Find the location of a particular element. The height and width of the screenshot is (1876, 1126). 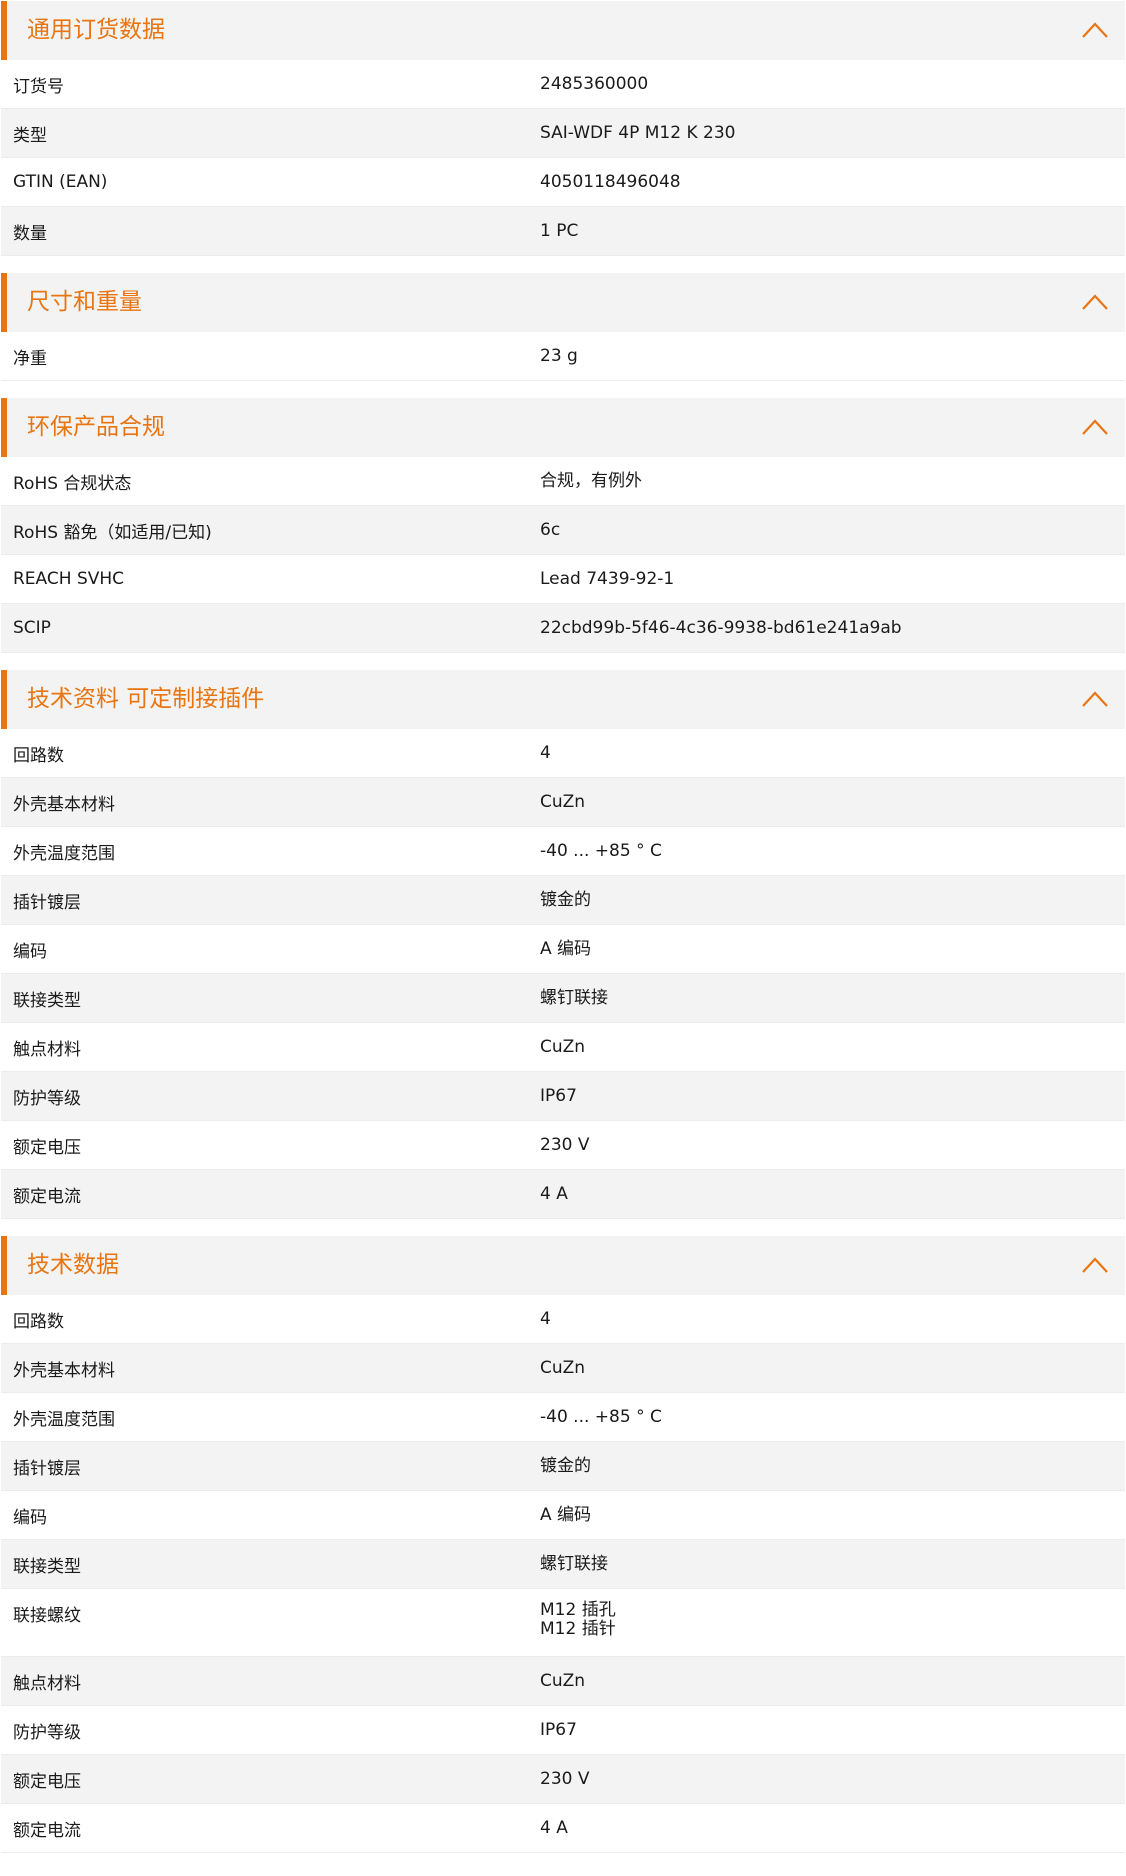

row-value: 6c is located at coordinates (550, 529).